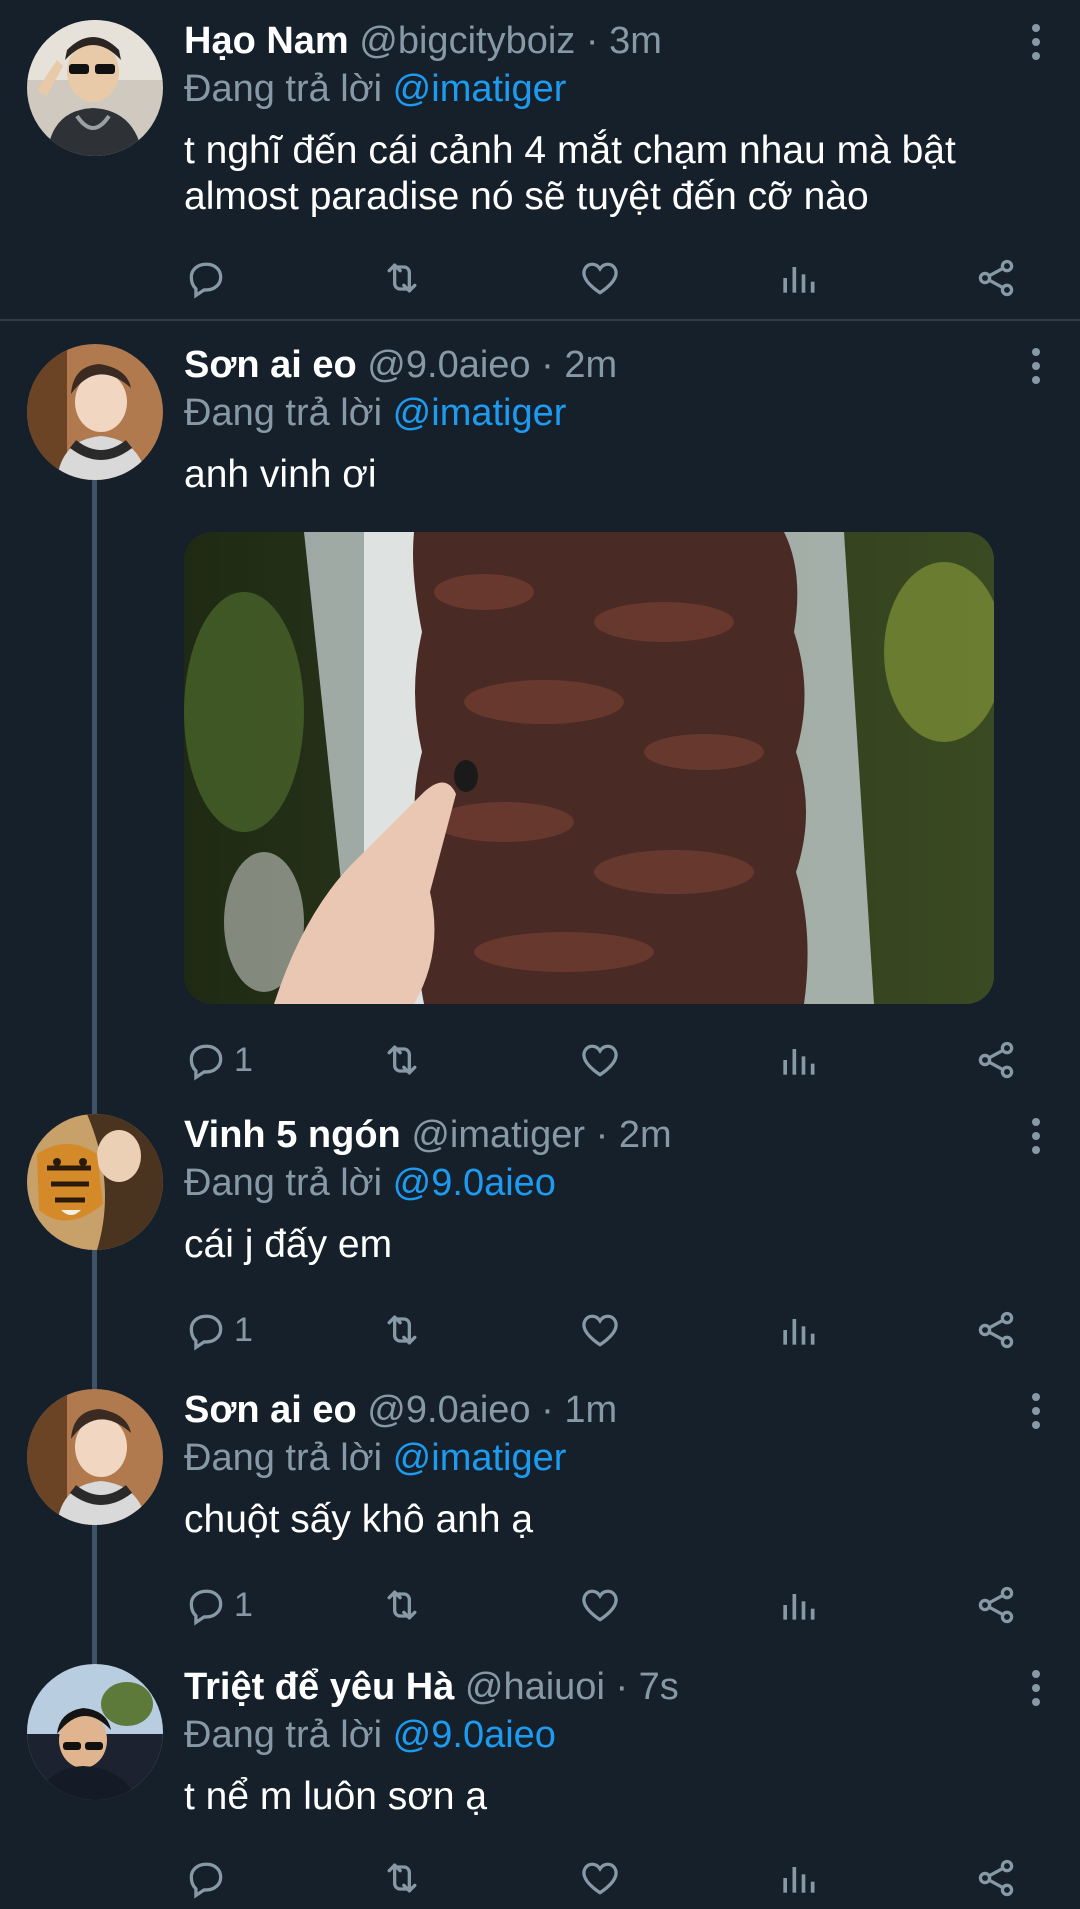 The image size is (1080, 1909). I want to click on timestamp: 3m, so click(635, 41).